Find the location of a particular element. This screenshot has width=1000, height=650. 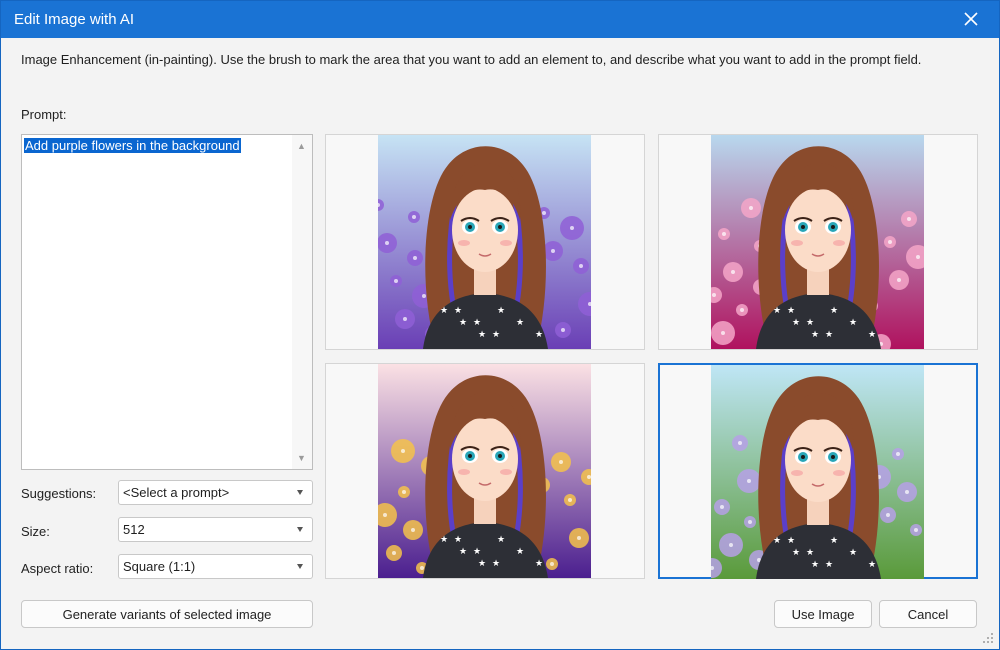

size-select: 512 is located at coordinates (215, 529).